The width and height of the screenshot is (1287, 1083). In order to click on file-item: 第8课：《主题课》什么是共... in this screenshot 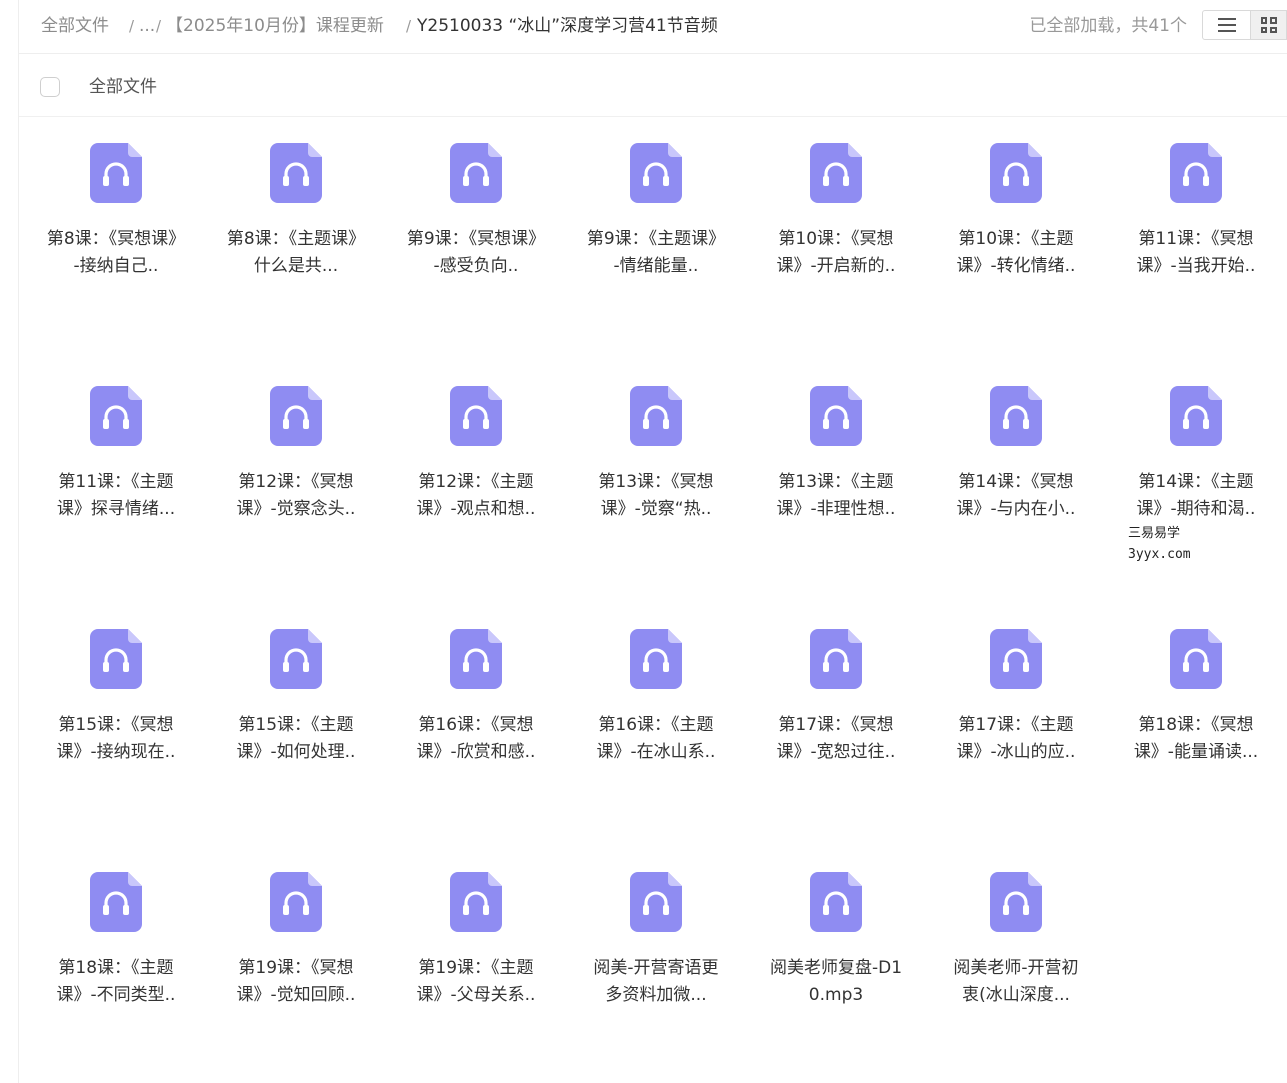, I will do `click(296, 218)`.